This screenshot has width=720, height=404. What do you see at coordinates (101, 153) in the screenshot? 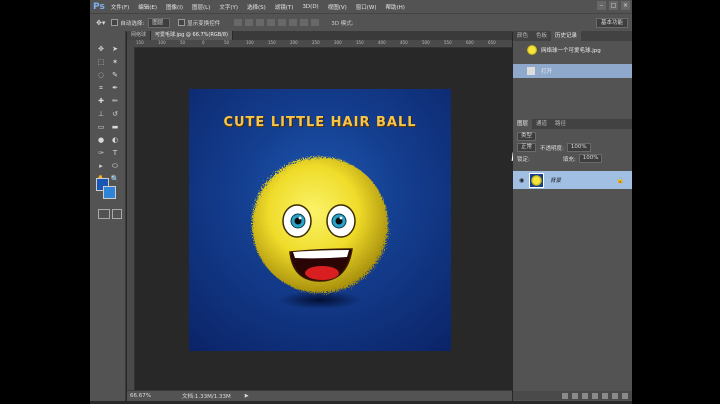
I see `pen-tool-icon: ✑` at bounding box center [101, 153].